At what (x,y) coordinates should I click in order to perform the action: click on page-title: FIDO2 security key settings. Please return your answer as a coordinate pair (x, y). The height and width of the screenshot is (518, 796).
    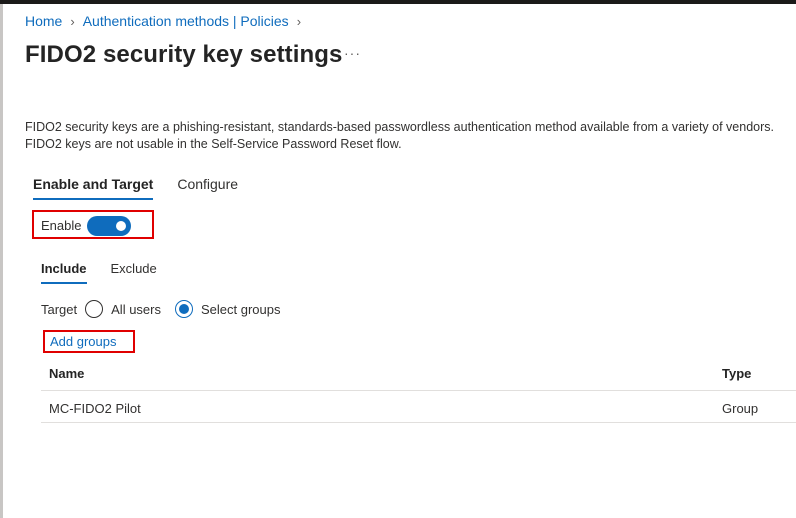
    Looking at the image, I should click on (184, 54).